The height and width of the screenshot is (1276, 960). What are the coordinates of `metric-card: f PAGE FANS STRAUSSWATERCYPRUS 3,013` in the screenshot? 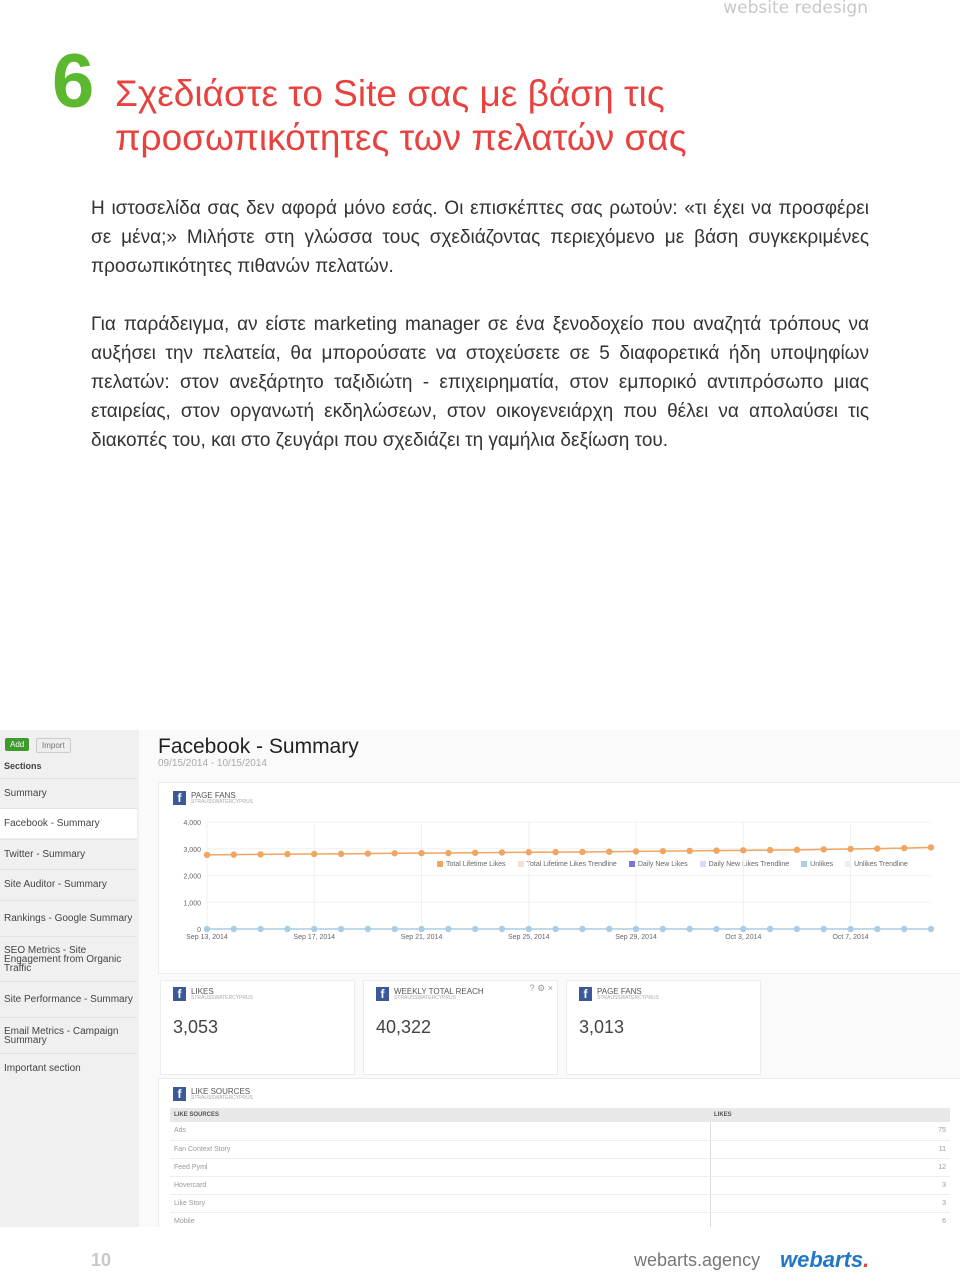 It's located at (663, 1027).